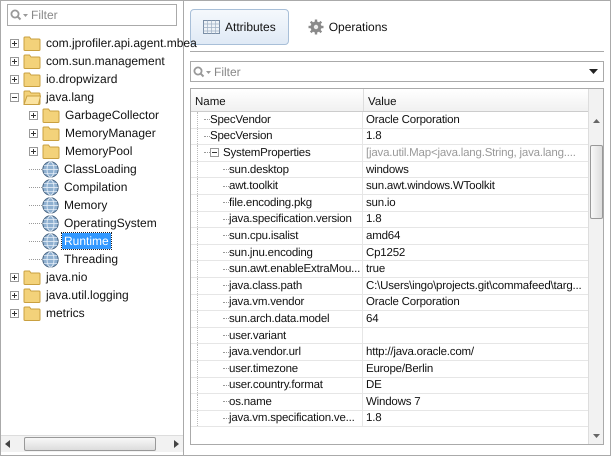 This screenshot has height=456, width=611. Describe the element at coordinates (250, 402) in the screenshot. I see `table-cell: os.name` at that location.